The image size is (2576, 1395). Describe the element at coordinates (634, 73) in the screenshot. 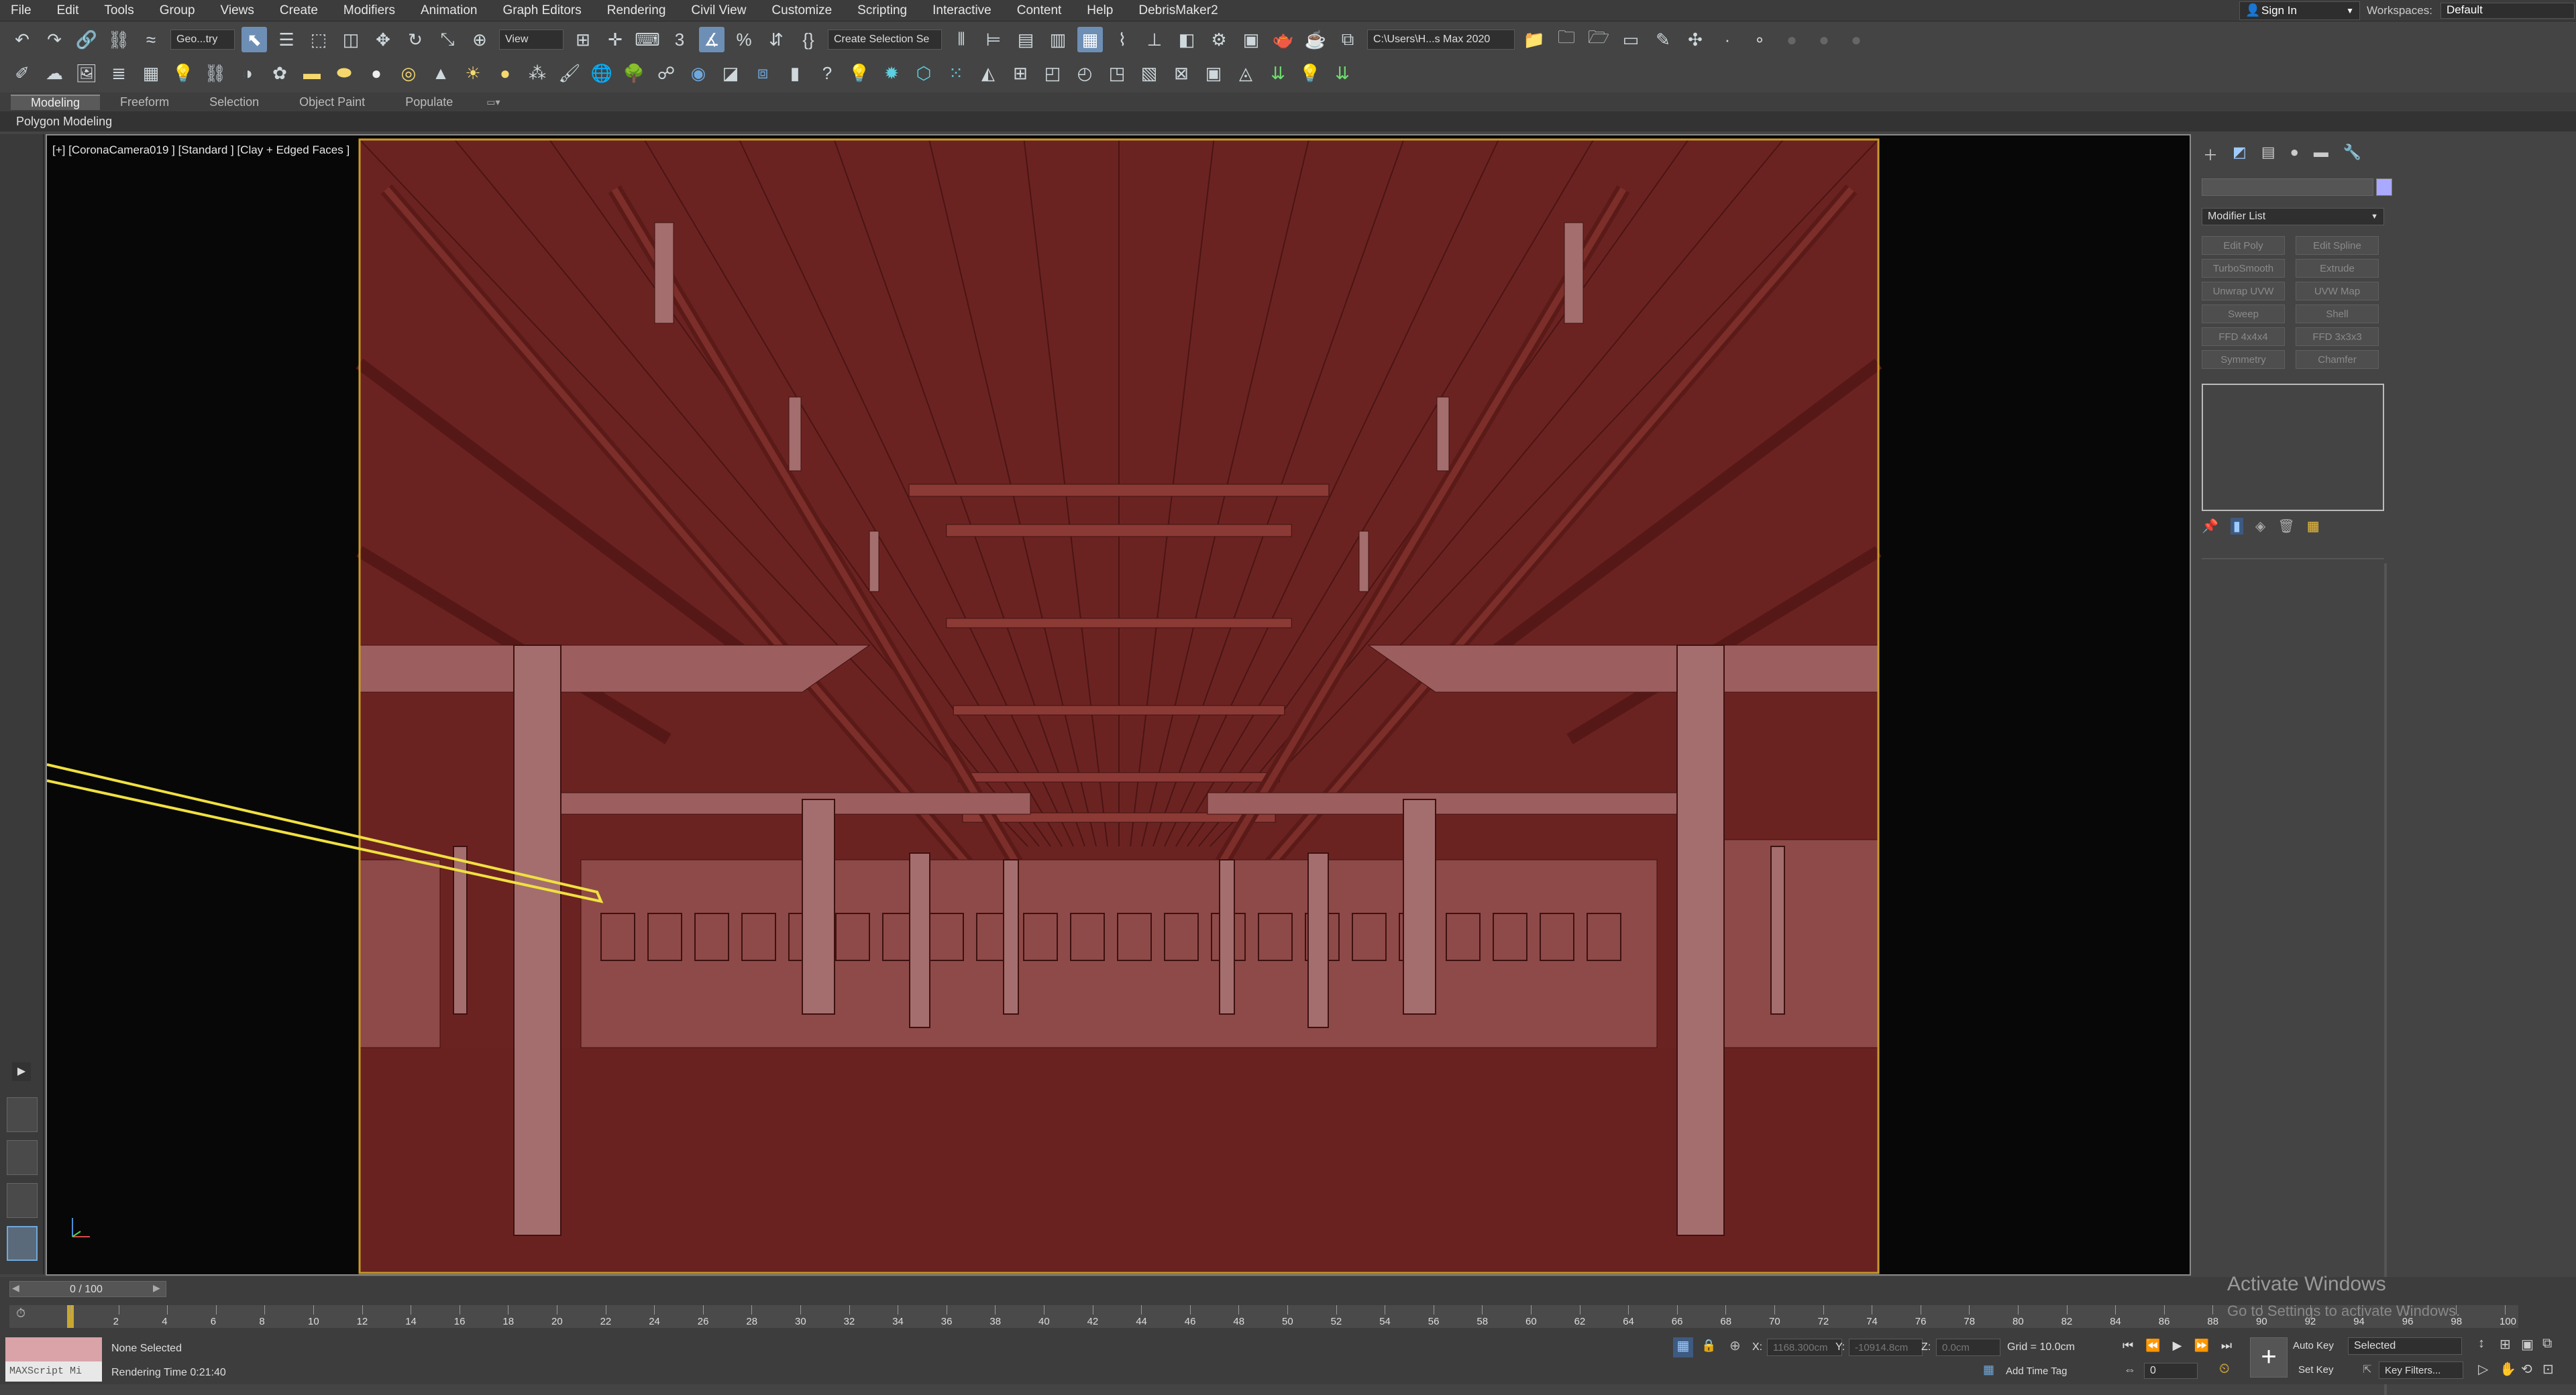

I see `tree-icon: 🌳` at that location.